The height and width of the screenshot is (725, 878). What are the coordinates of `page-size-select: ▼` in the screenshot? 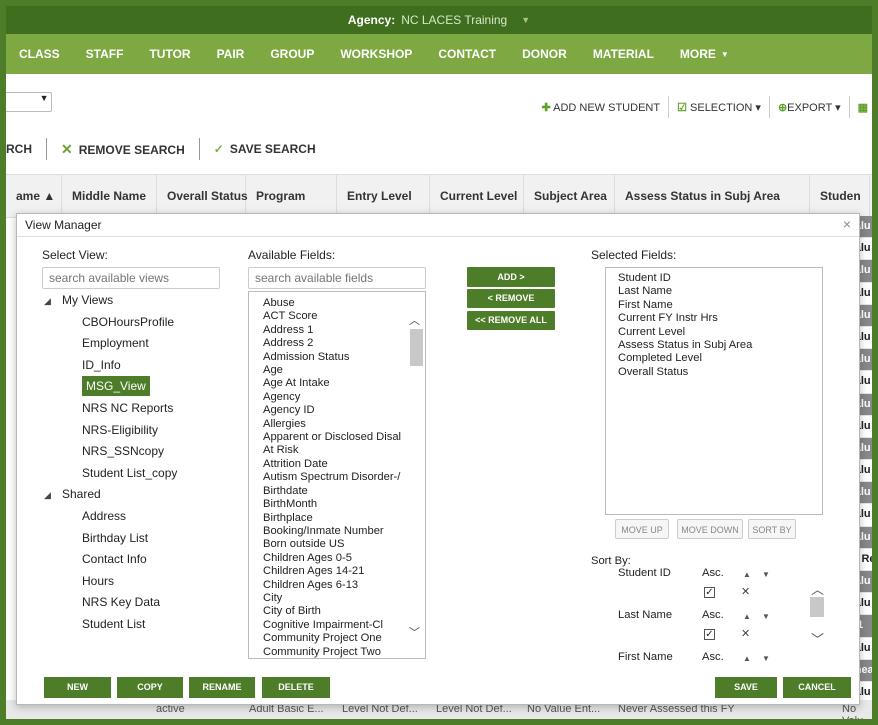 It's located at (29, 102).